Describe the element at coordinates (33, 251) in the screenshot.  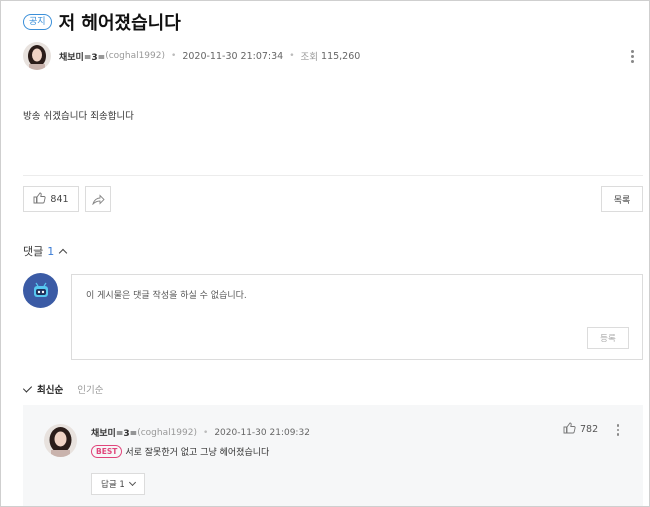
I see `comments-label: 댓글` at that location.